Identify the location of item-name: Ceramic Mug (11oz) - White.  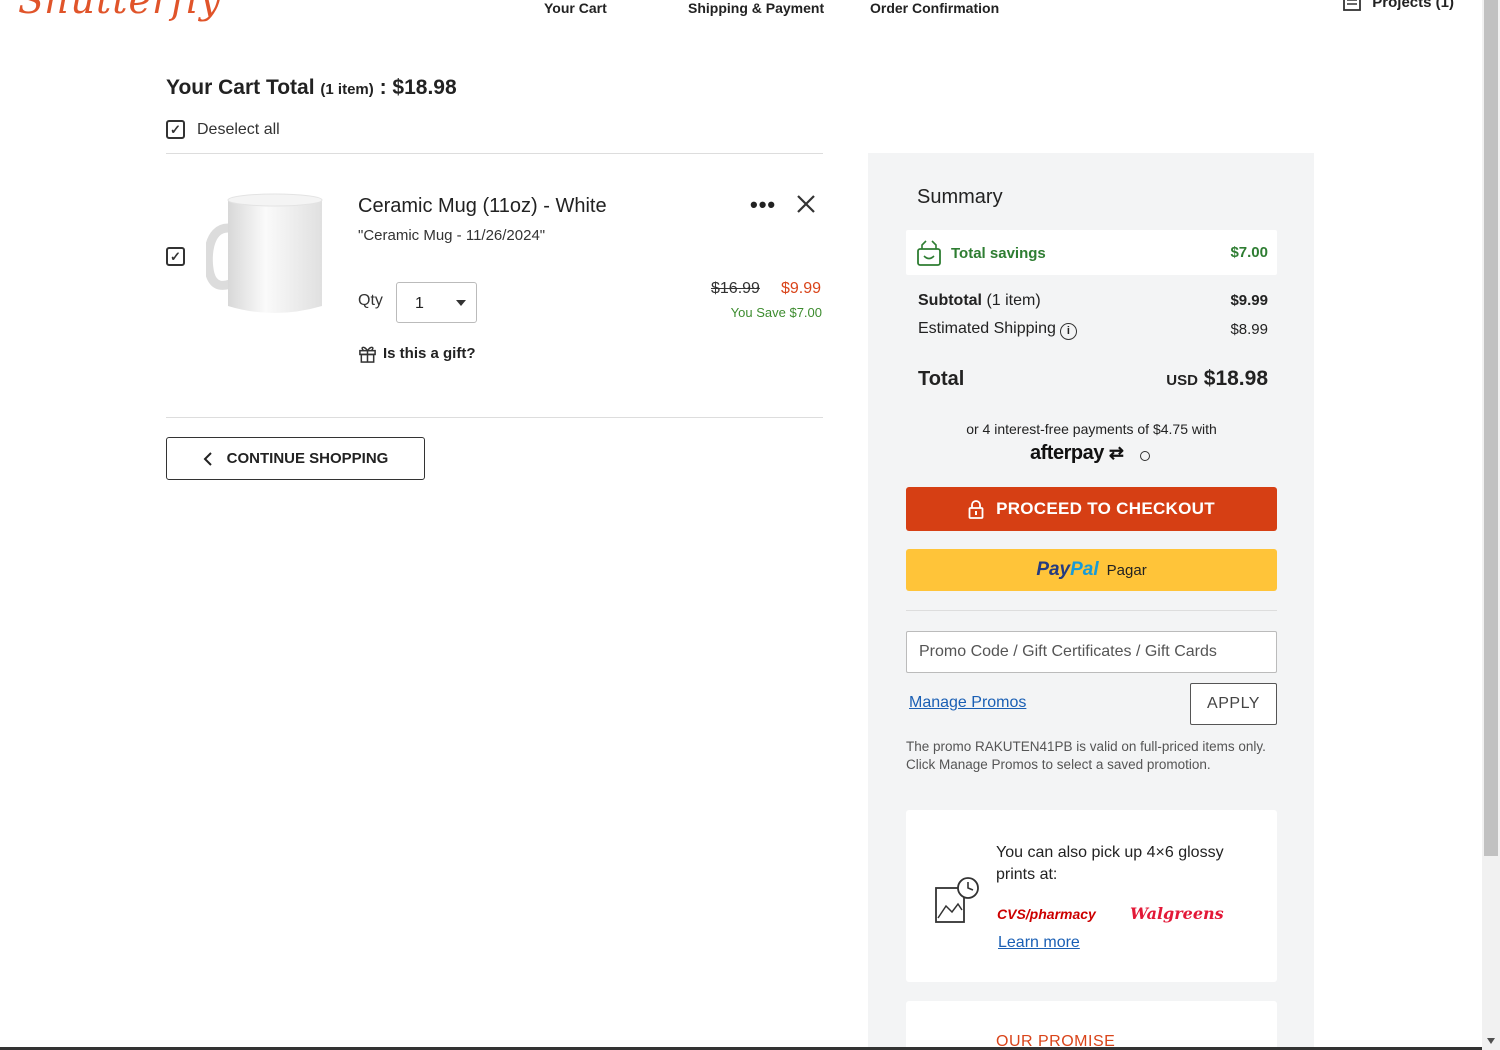
(482, 206).